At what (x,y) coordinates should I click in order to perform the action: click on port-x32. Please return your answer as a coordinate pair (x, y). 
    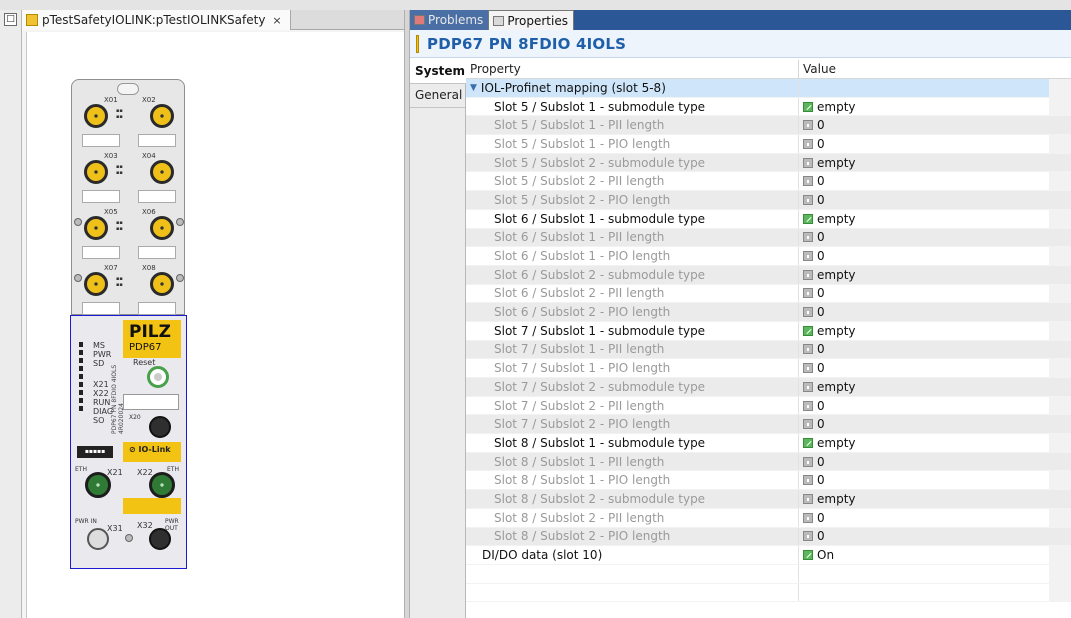
    Looking at the image, I should click on (160, 539).